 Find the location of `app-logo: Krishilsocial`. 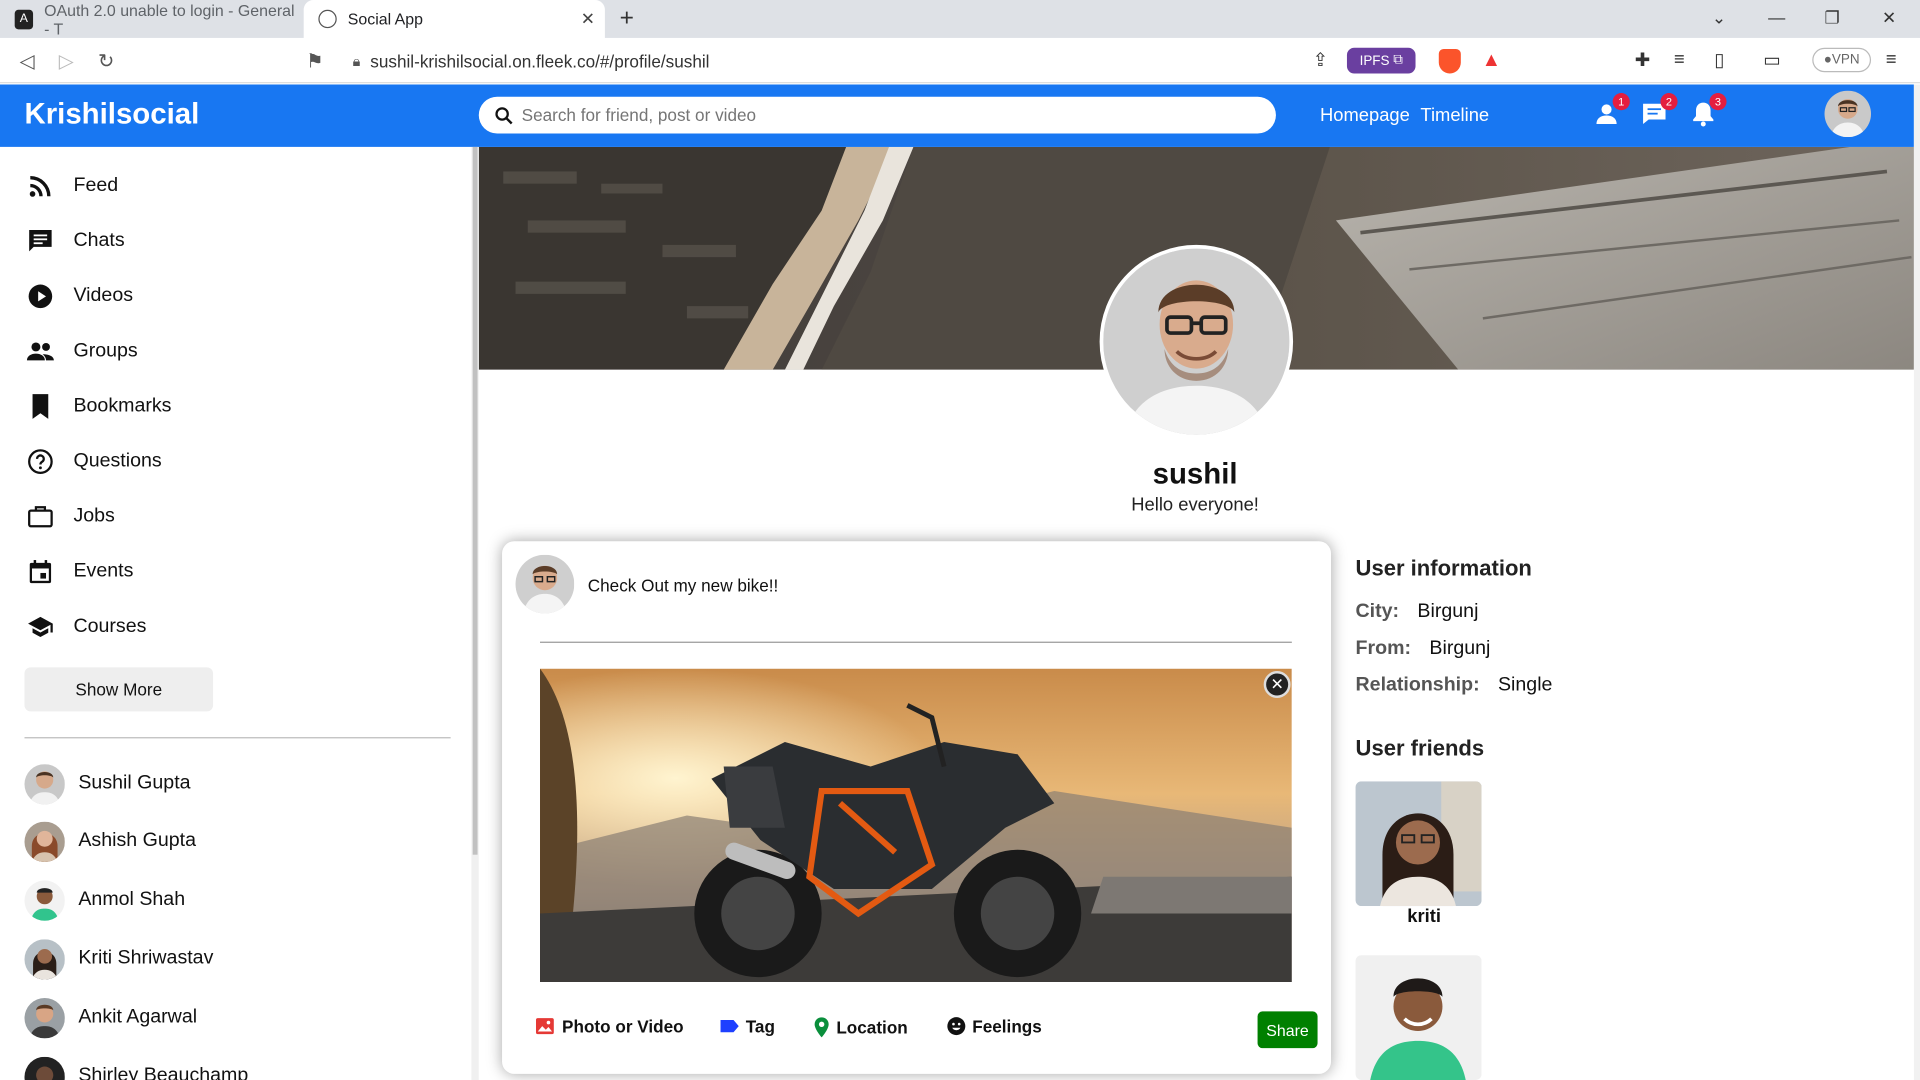

app-logo: Krishilsocial is located at coordinates (111, 115).